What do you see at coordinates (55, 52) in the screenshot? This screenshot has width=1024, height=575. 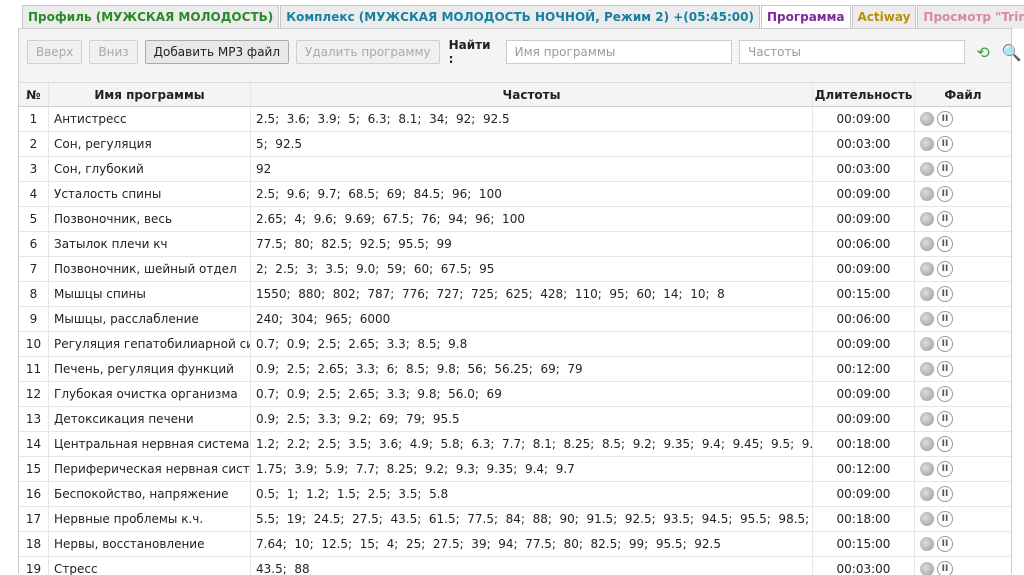 I see `move-up-button: Вверх` at bounding box center [55, 52].